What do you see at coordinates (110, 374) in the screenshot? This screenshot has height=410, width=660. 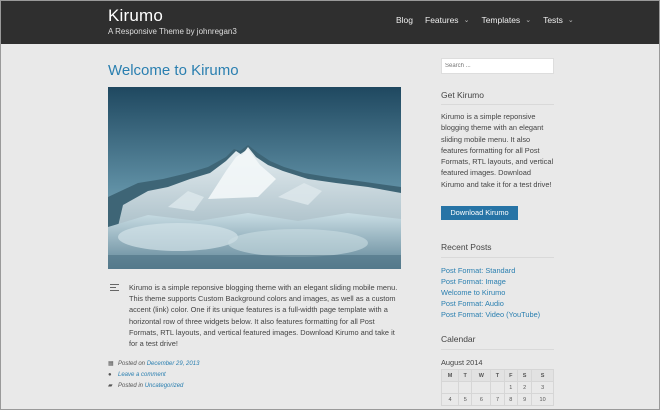 I see `comment-icon: ●` at bounding box center [110, 374].